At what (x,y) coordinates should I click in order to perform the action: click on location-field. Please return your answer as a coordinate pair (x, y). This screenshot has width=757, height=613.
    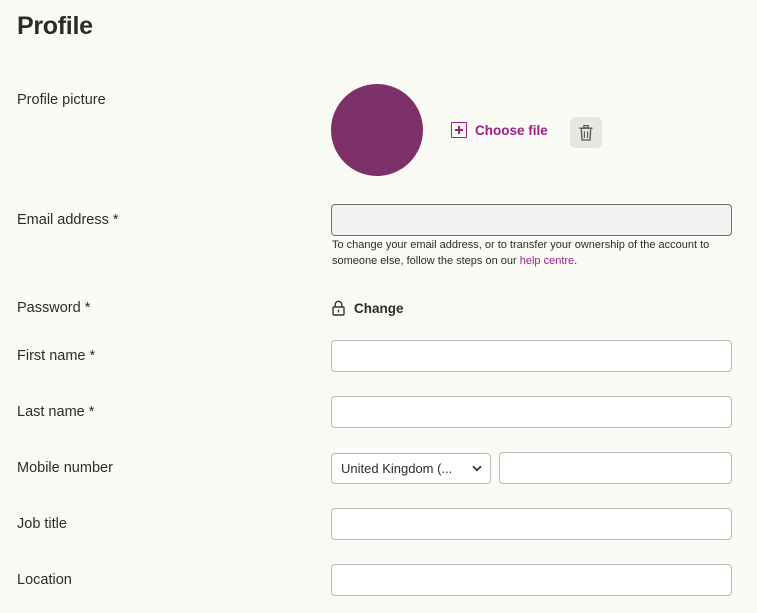
    Looking at the image, I should click on (531, 580).